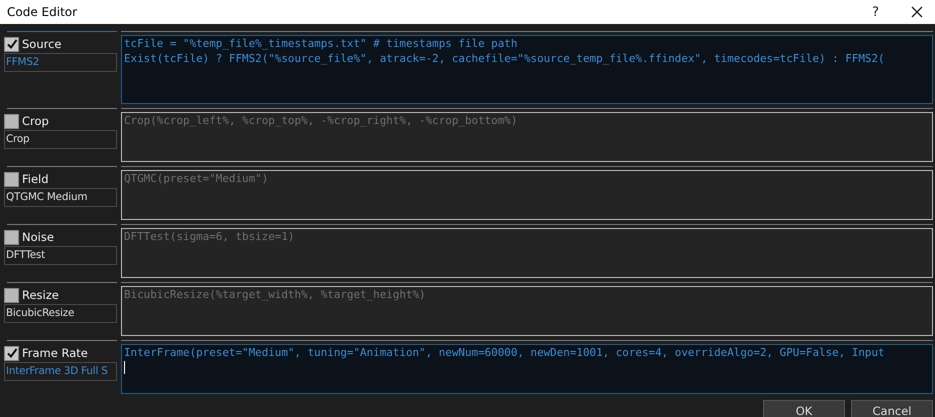 The image size is (935, 417). Describe the element at coordinates (35, 121) in the screenshot. I see `category-label: Crop` at that location.